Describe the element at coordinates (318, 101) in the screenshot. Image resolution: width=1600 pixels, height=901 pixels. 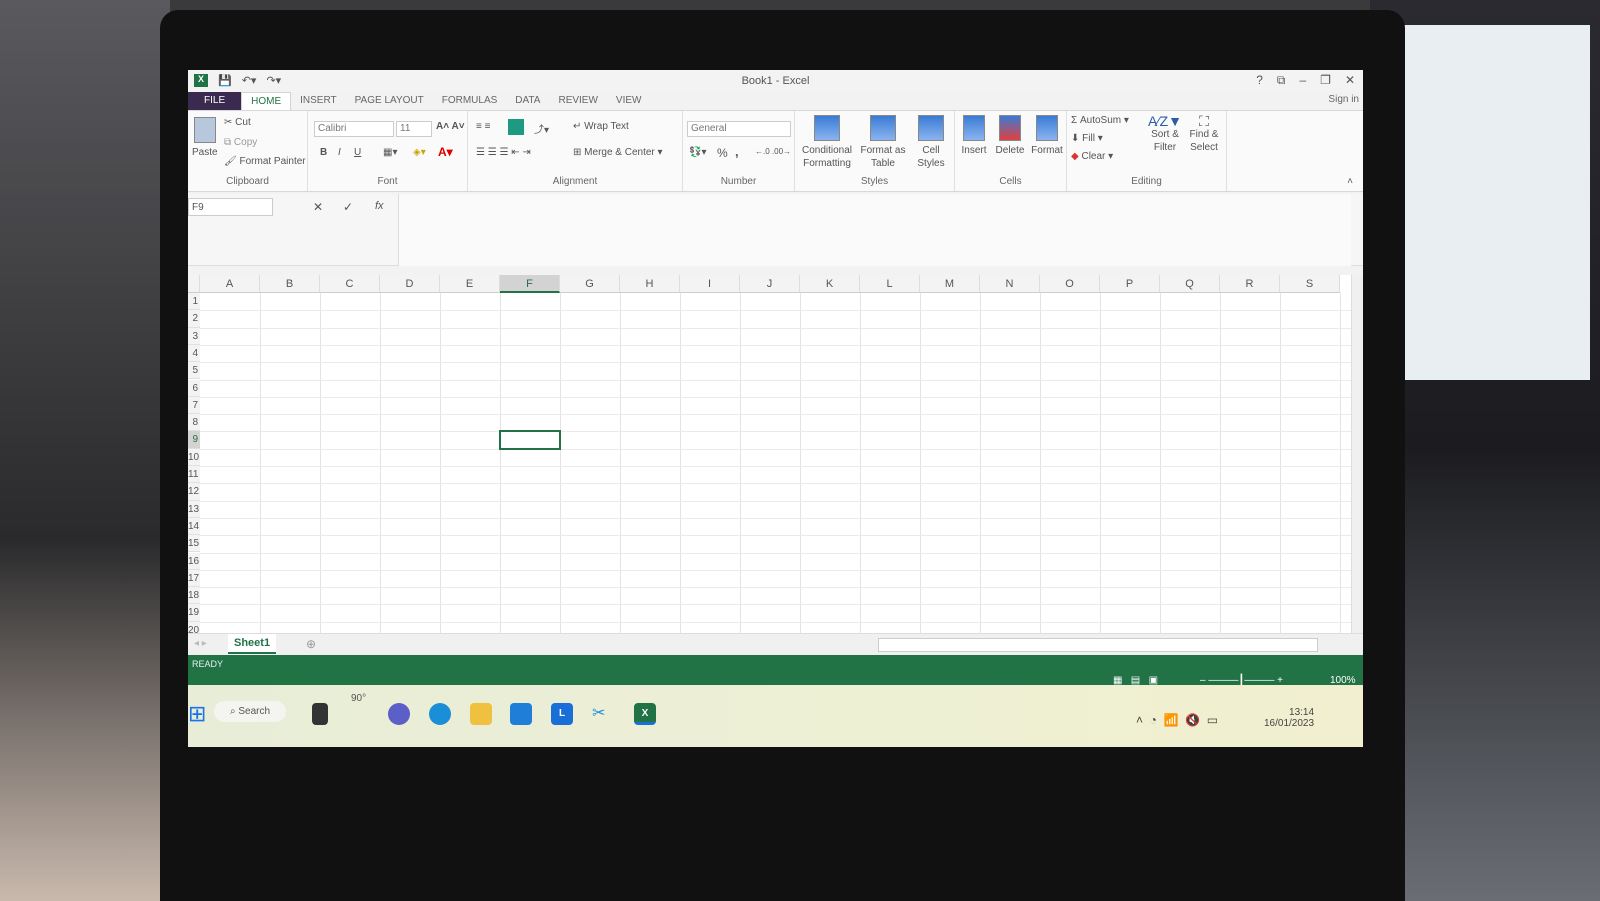
I see `tab-insert: INSERT` at that location.